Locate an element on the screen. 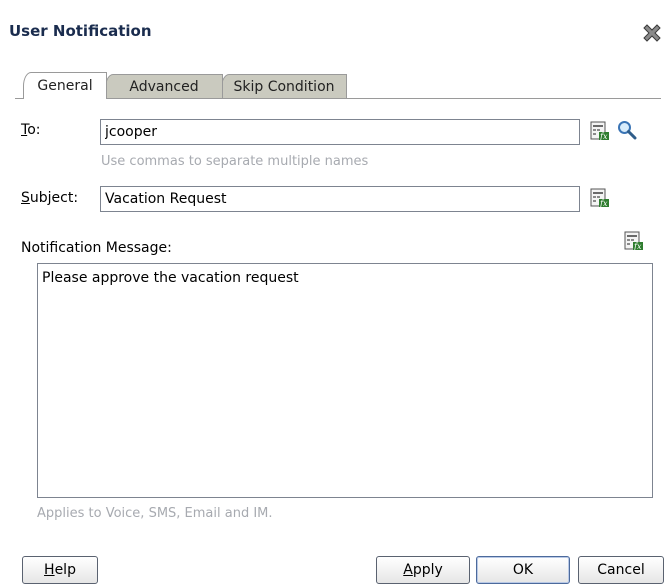 This screenshot has height=586, width=668. tab-panel-border is located at coordinates (338, 98).